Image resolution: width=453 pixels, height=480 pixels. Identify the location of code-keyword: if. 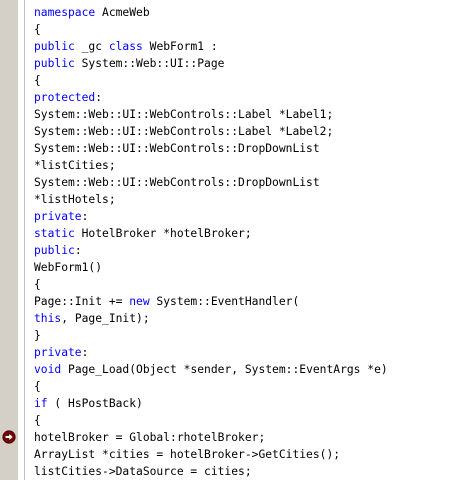
(41, 403).